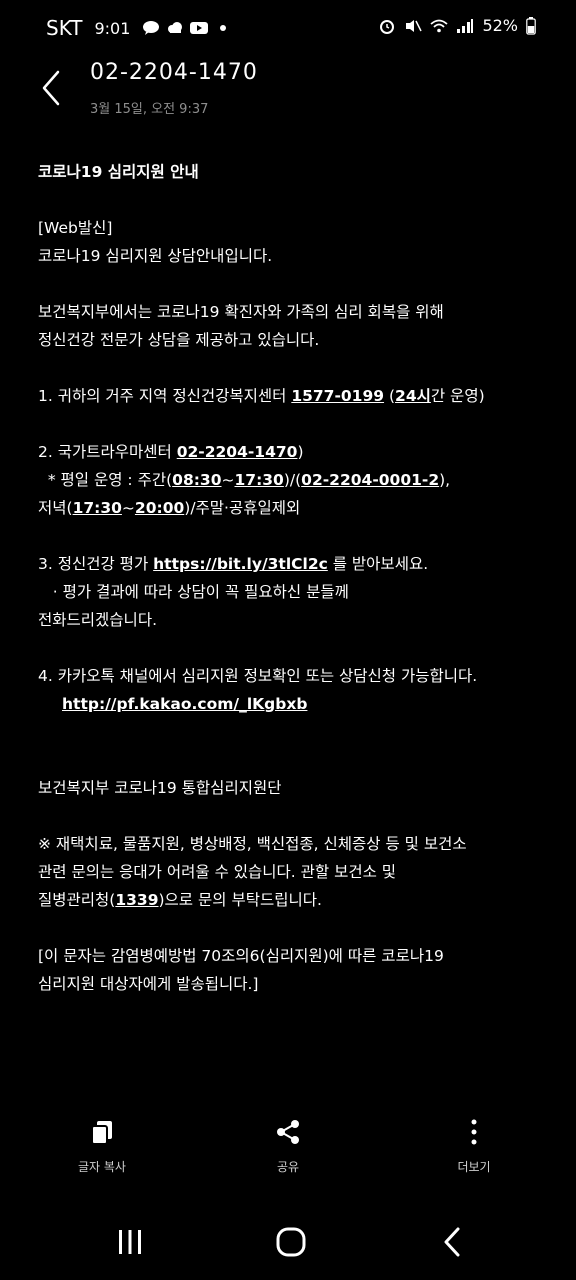 This screenshot has width=576, height=1280. I want to click on carrier-label: SKT, so click(64, 28).